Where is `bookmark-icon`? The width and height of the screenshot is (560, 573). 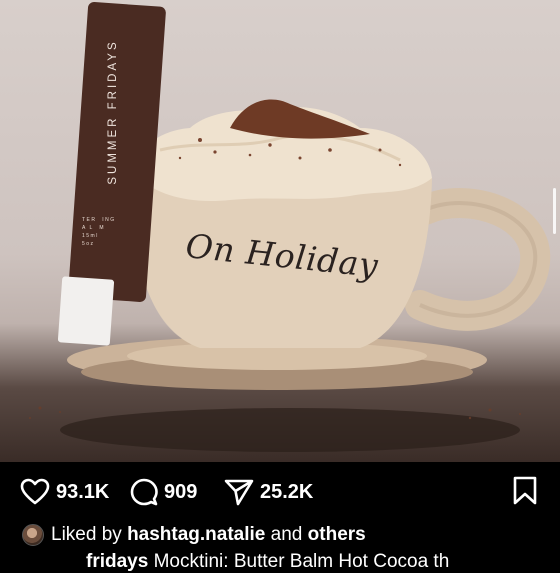
bookmark-icon is located at coordinates (525, 490).